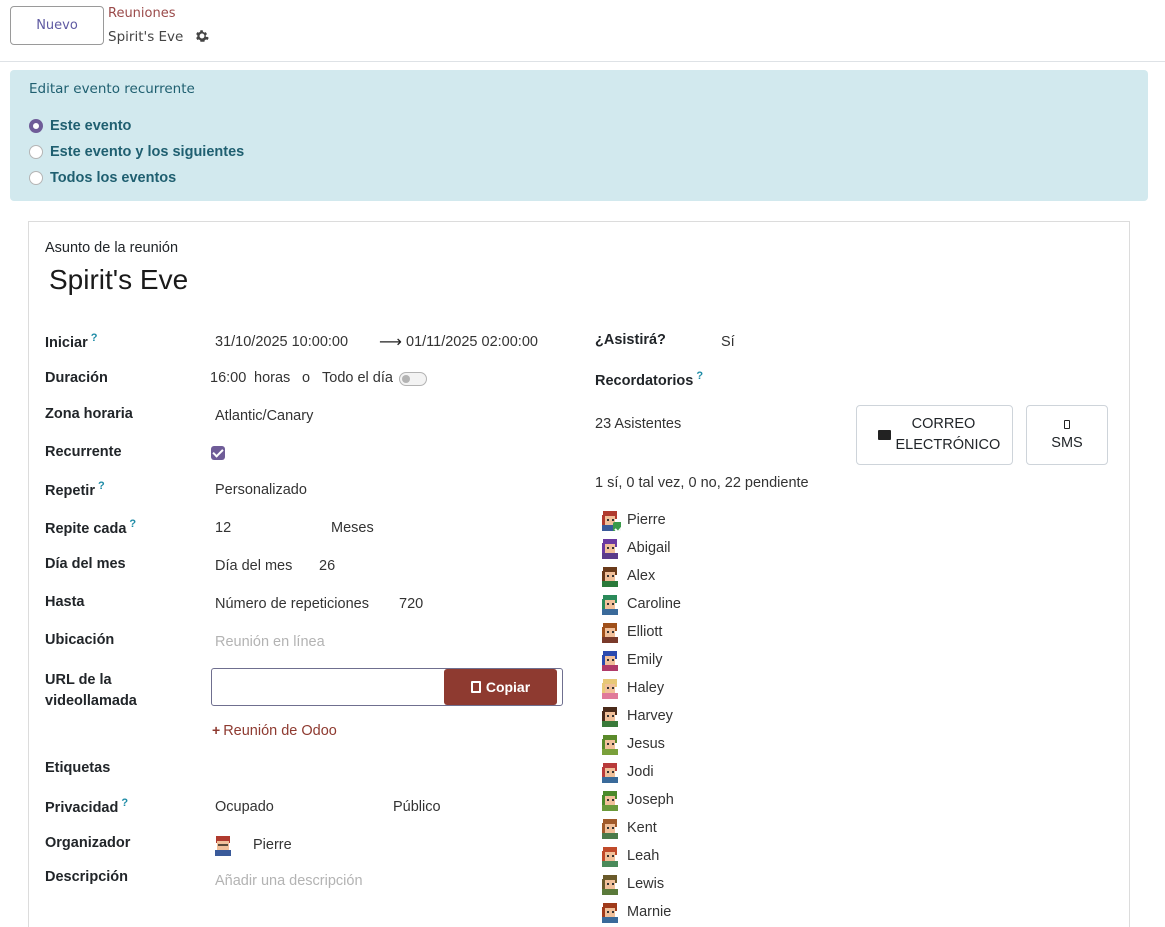 The height and width of the screenshot is (927, 1165). I want to click on attendee-row: Haley, so click(631, 688).